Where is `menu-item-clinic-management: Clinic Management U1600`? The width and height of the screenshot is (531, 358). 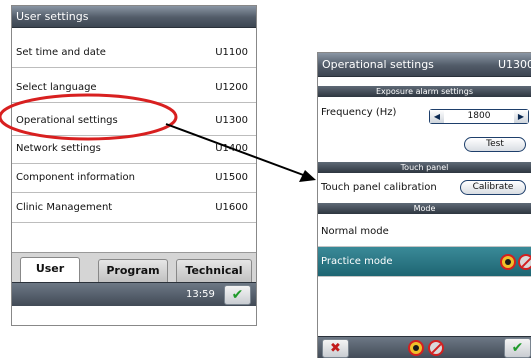
menu-item-clinic-management: Clinic Management U1600 is located at coordinates (134, 208).